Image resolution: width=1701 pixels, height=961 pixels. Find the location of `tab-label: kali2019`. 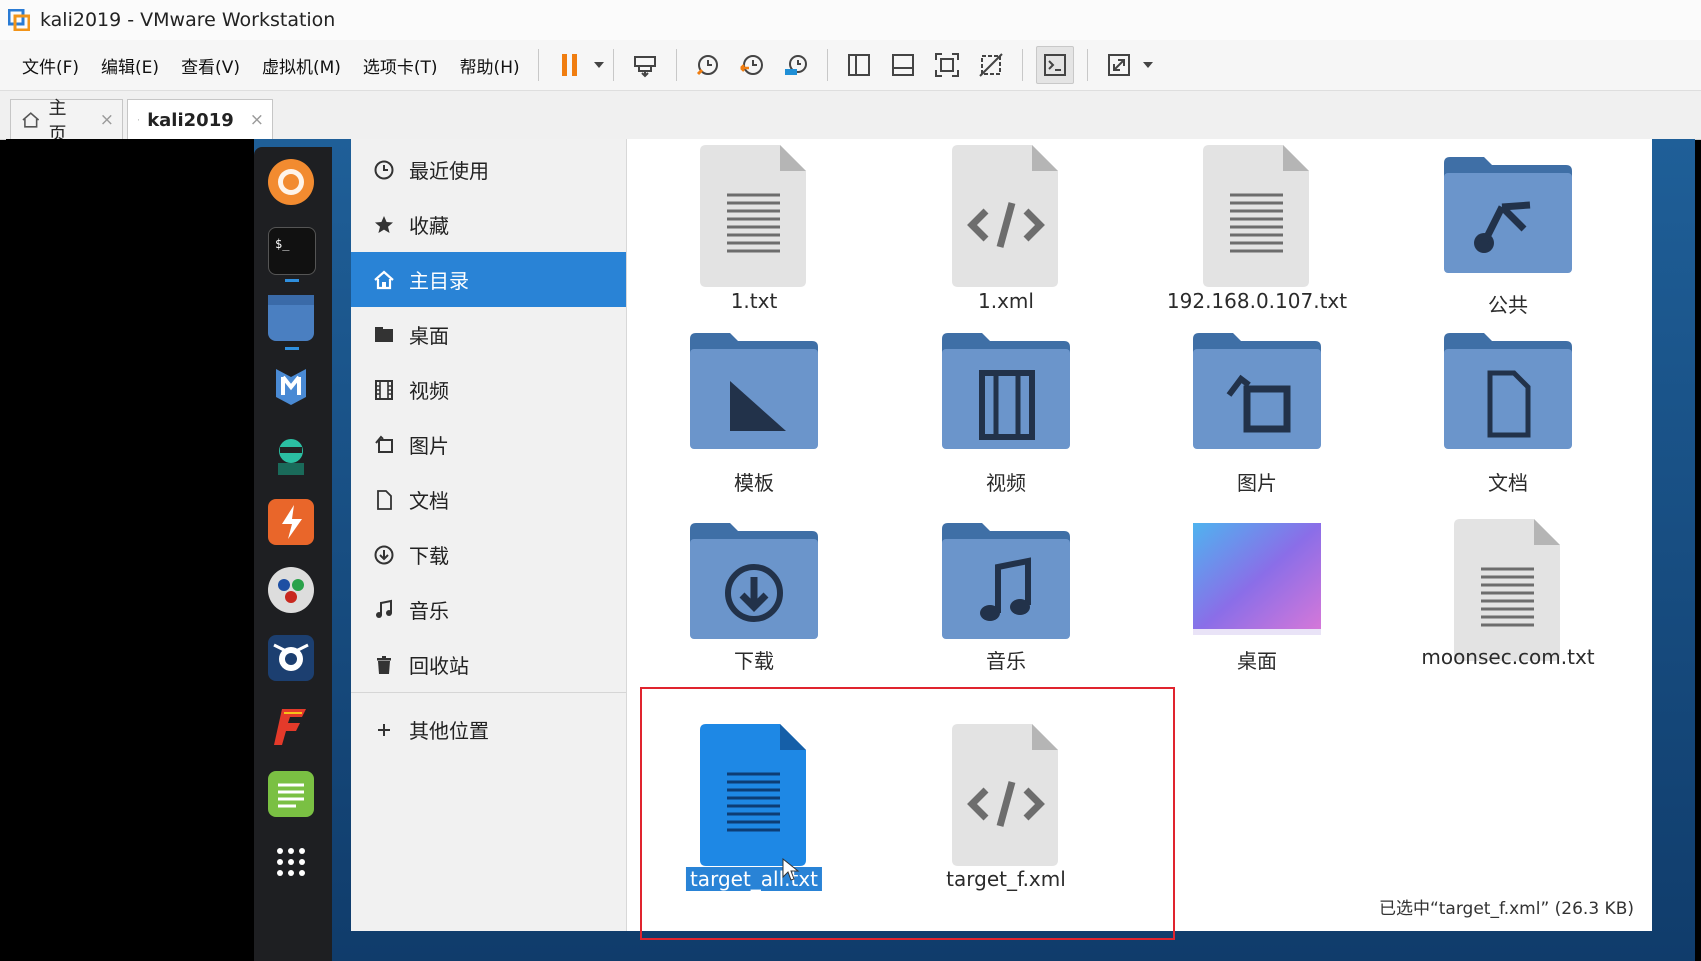

tab-label: kali2019 is located at coordinates (190, 120).